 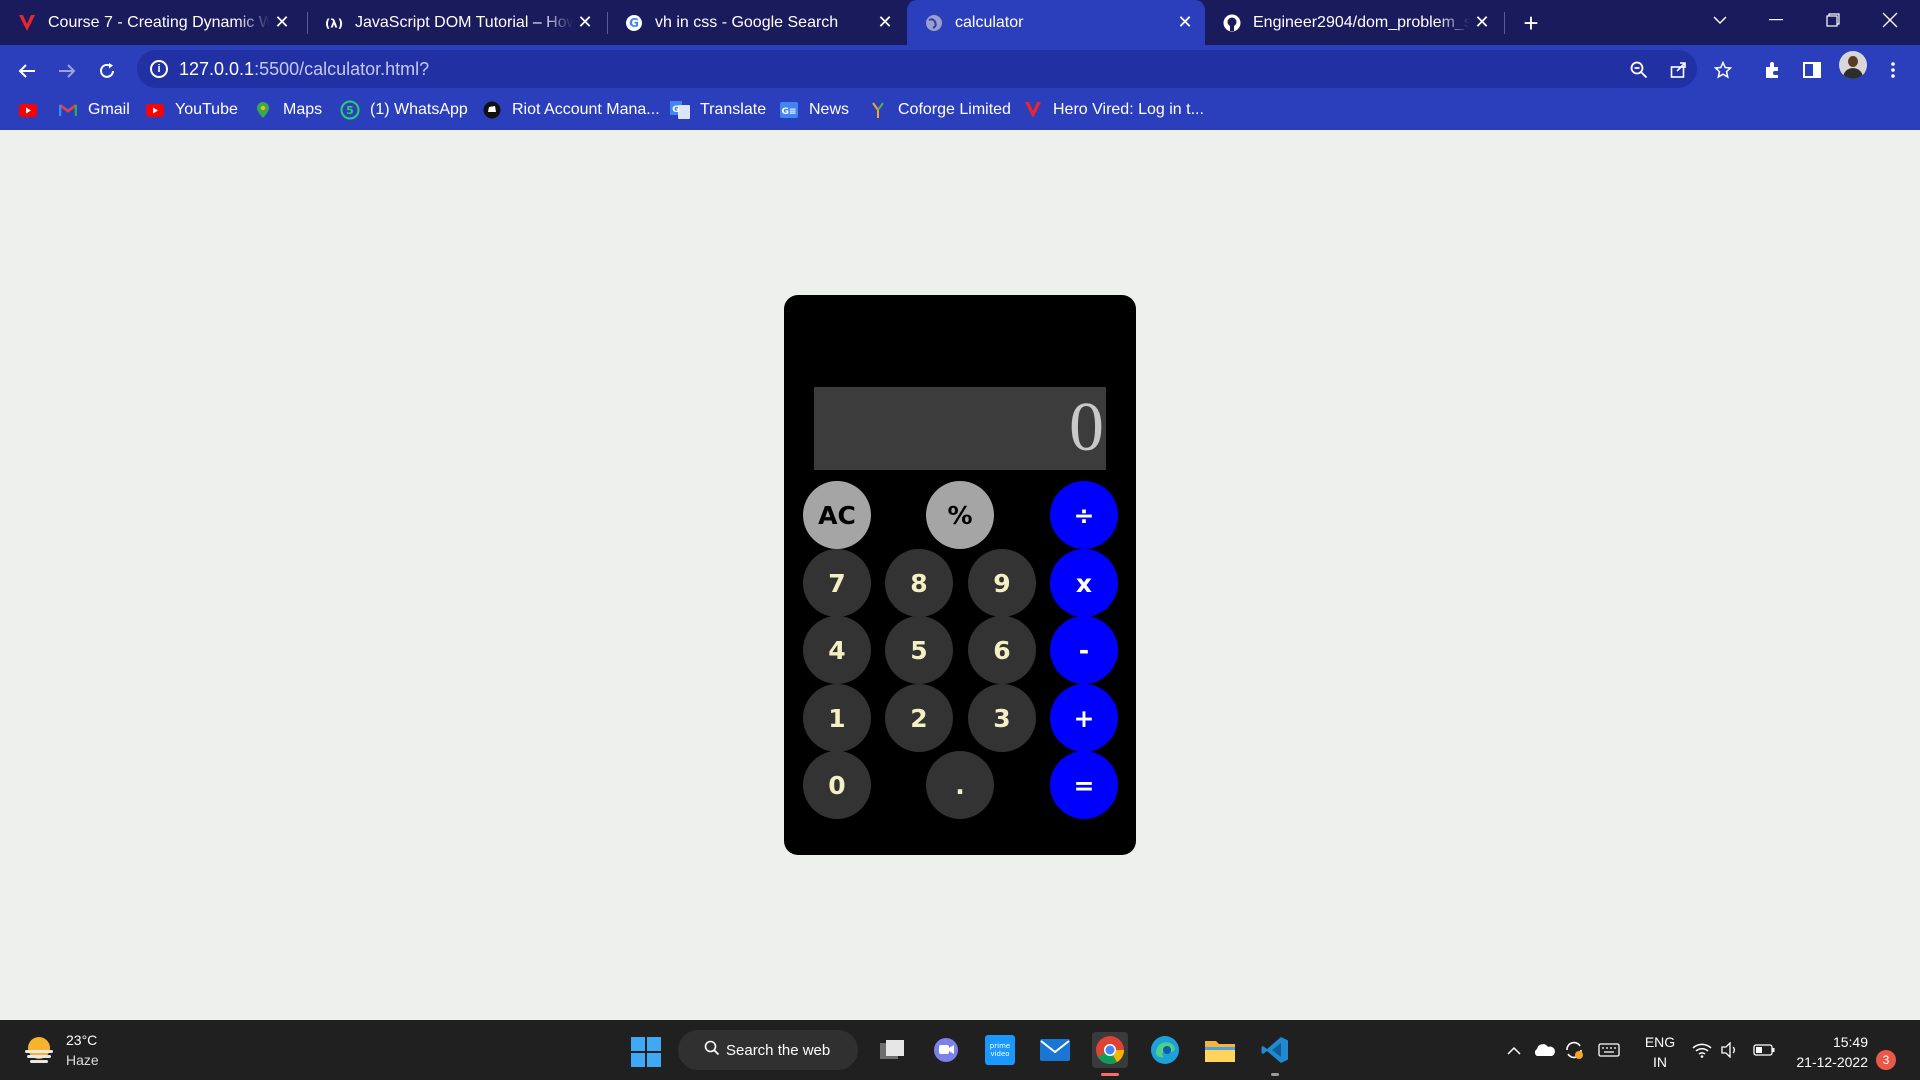 What do you see at coordinates (67, 71) in the screenshot?
I see `forward-button` at bounding box center [67, 71].